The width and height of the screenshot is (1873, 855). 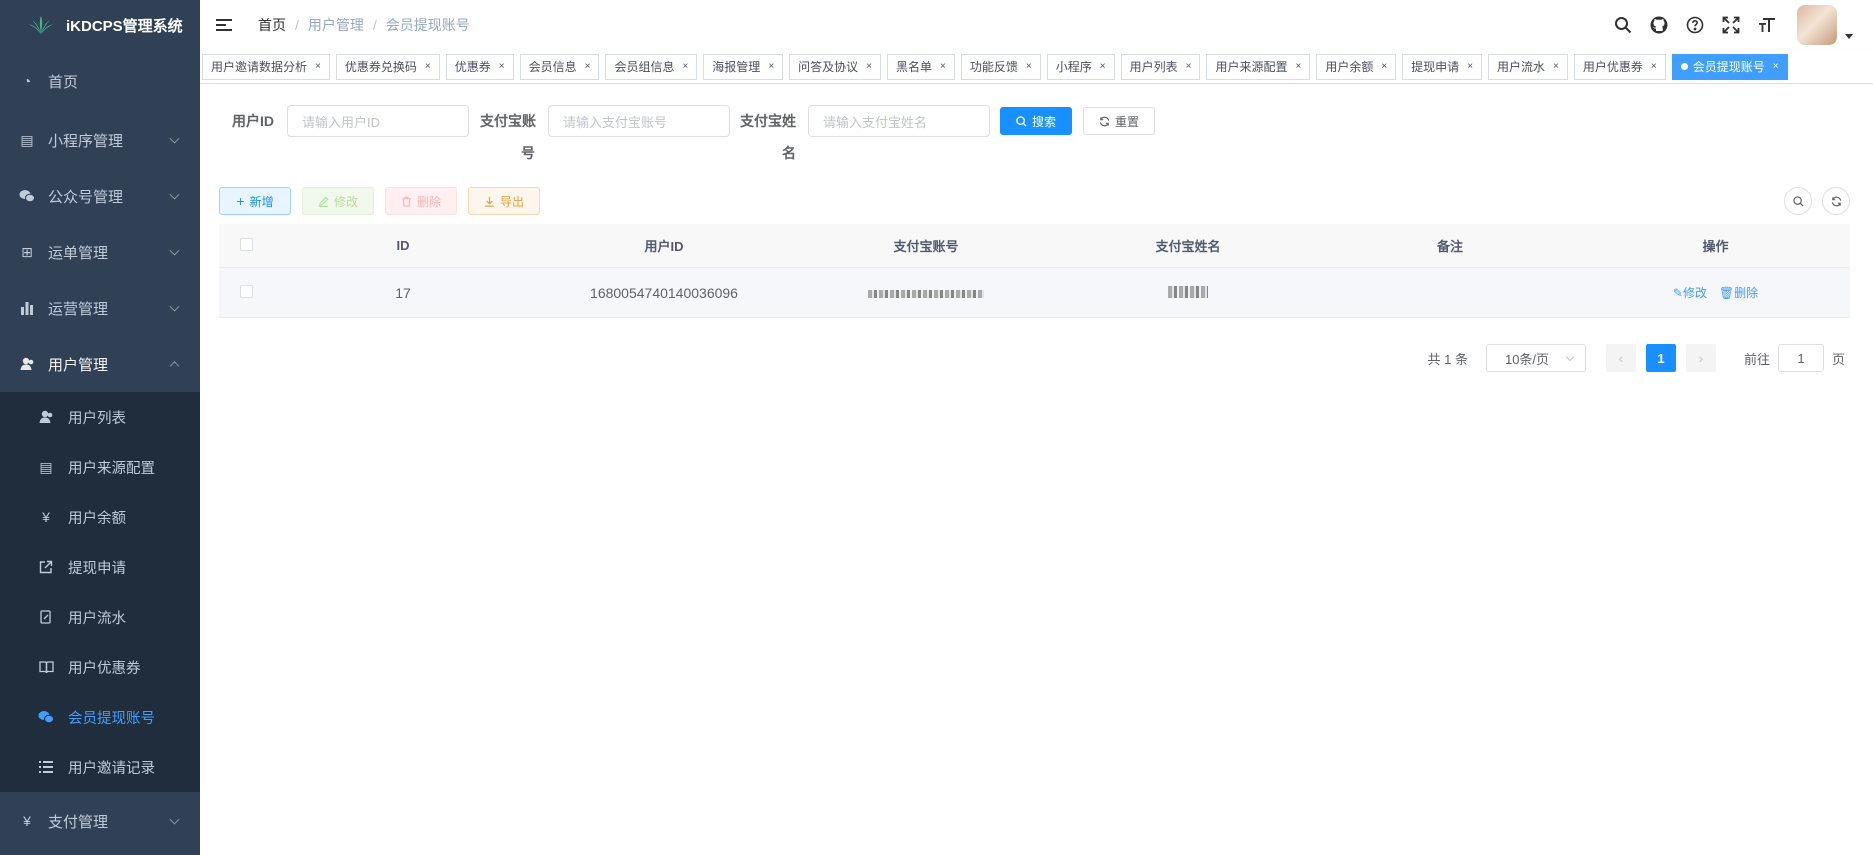 What do you see at coordinates (97, 418) in the screenshot?
I see `sidebar-item-label: 用户列表` at bounding box center [97, 418].